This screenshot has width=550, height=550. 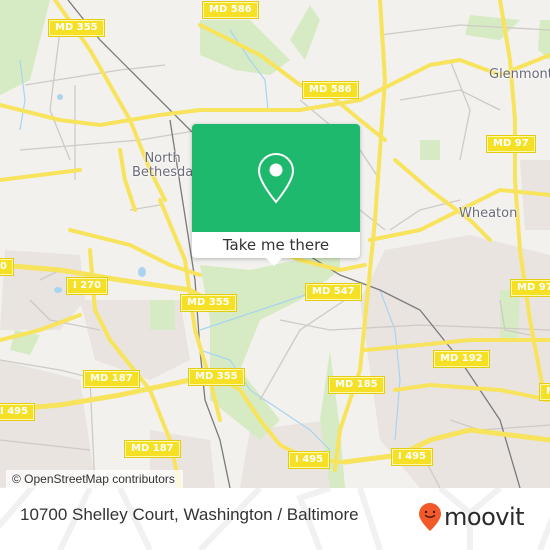 I want to click on road-label-i270: I 270, so click(x=87, y=286).